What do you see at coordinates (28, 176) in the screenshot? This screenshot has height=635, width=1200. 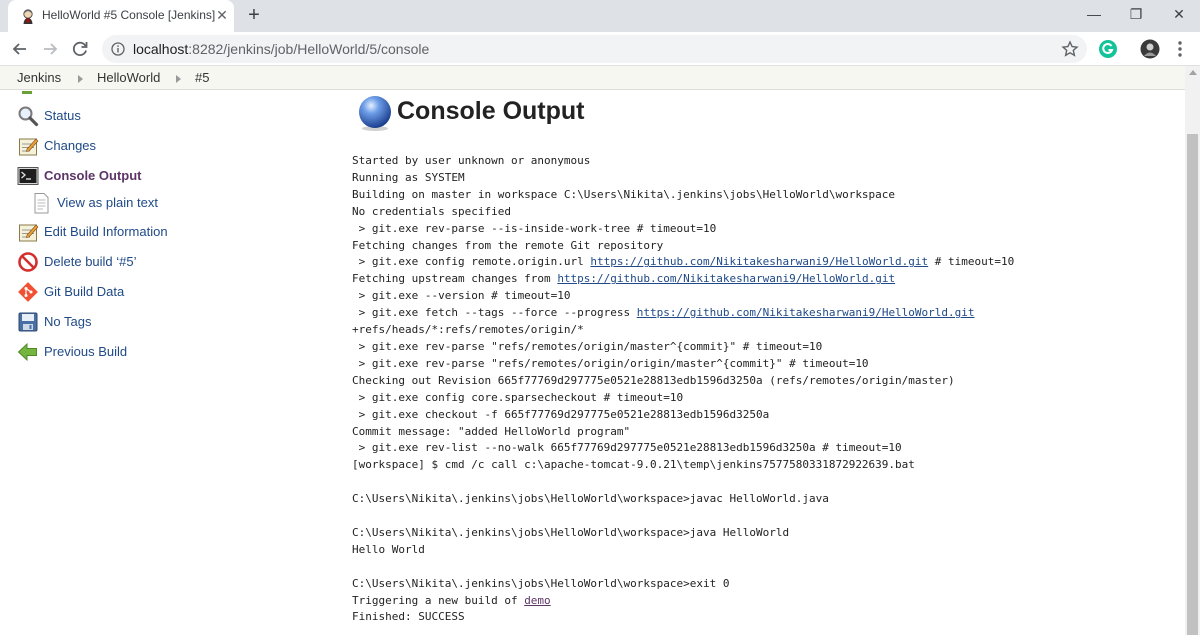 I see `terminal-icon` at bounding box center [28, 176].